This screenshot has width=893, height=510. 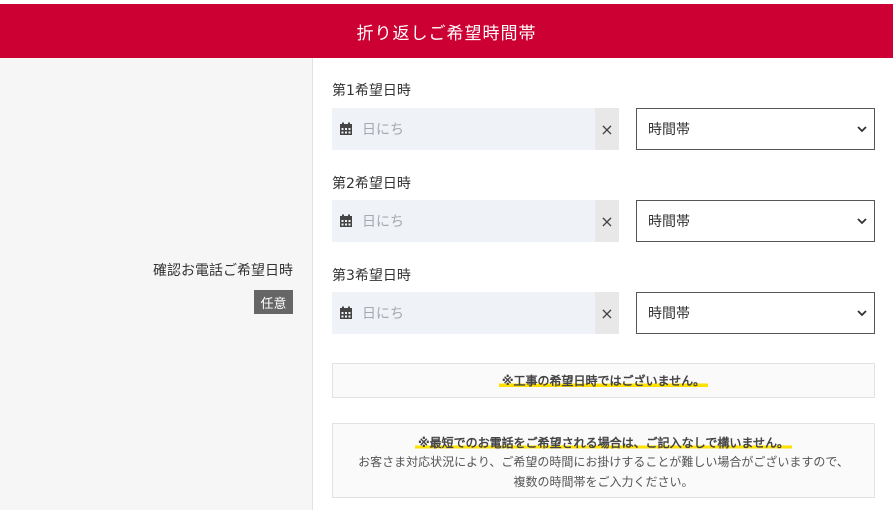 I want to click on notice-not-construction: ※工事の希望日時ではございません。, so click(x=603, y=380).